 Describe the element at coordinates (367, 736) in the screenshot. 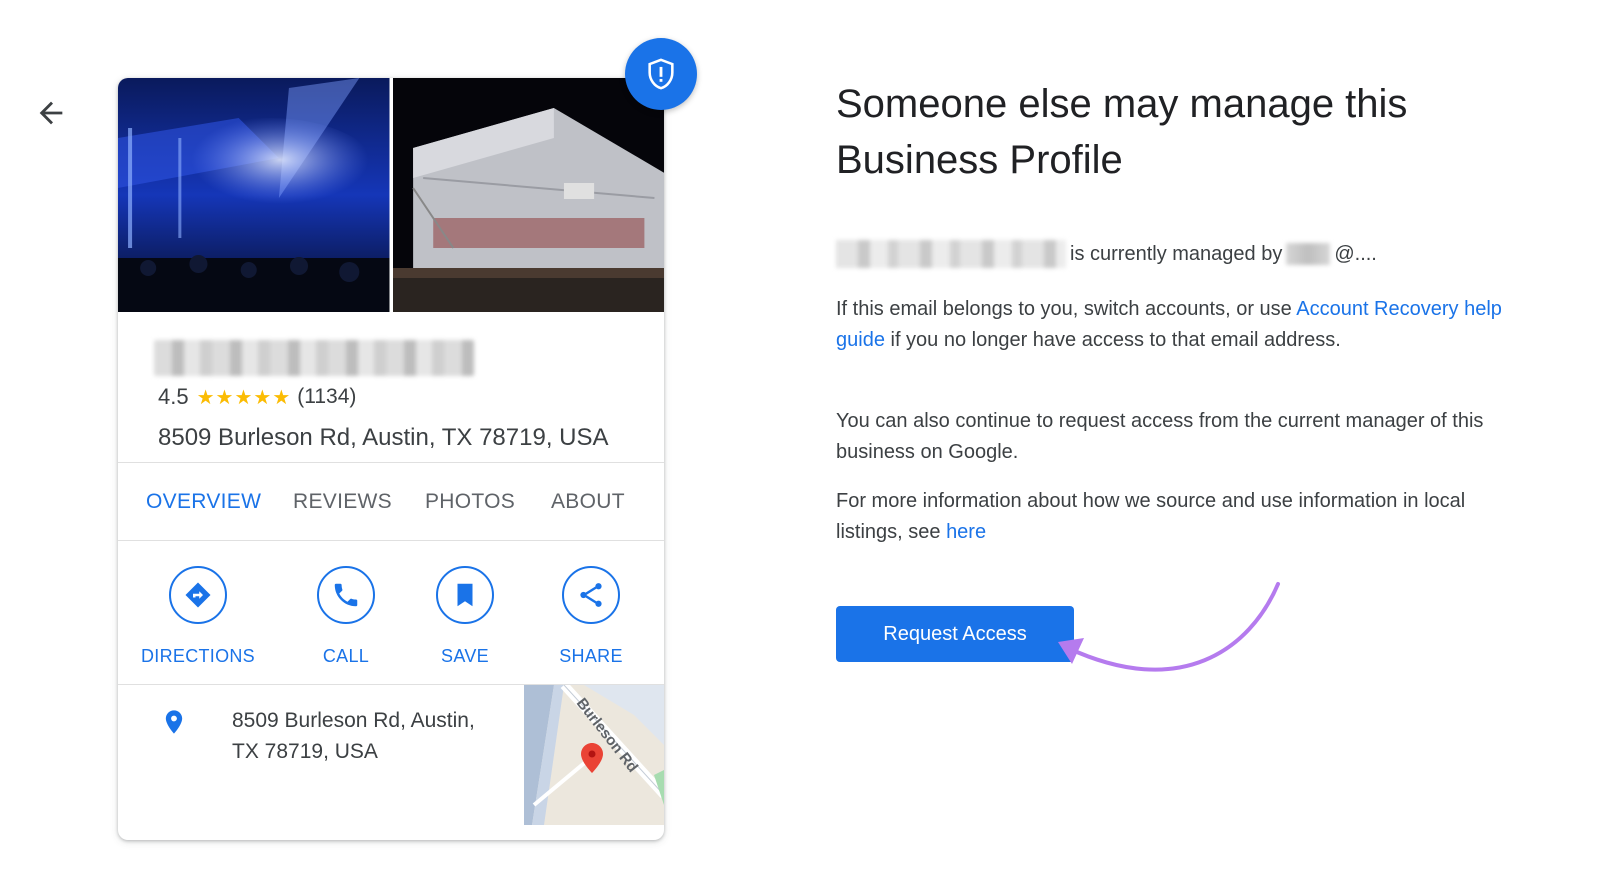

I see `address-detail: 8509 Burleson Rd, Austin, TX 78719, USA` at that location.